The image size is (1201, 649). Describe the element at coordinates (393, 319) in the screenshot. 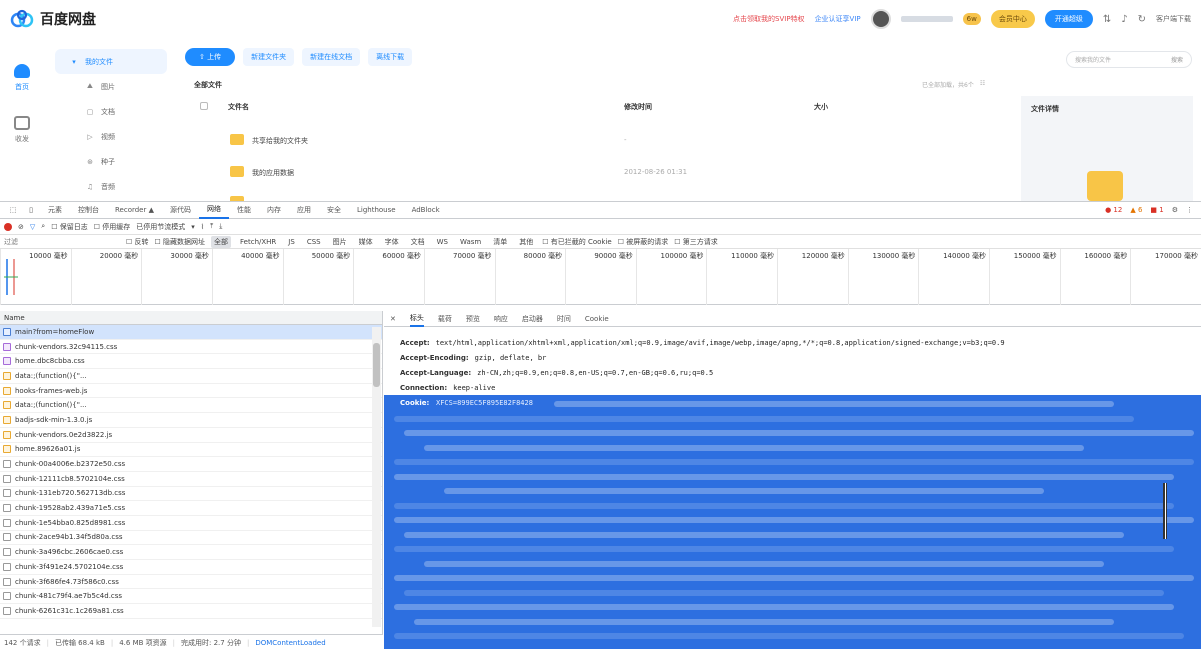

I see `close-icon: ✕` at that location.